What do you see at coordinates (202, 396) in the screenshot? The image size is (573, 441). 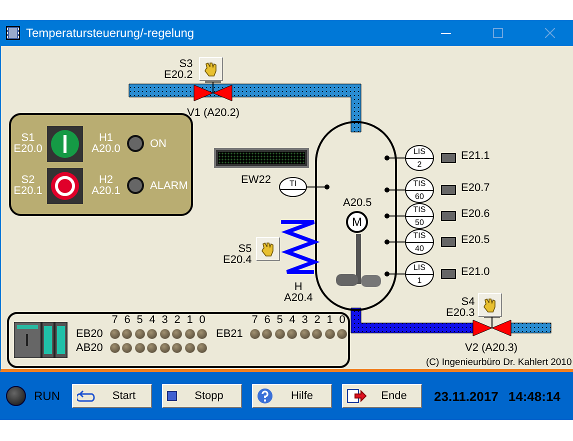 I see `stop-button: Stopp` at bounding box center [202, 396].